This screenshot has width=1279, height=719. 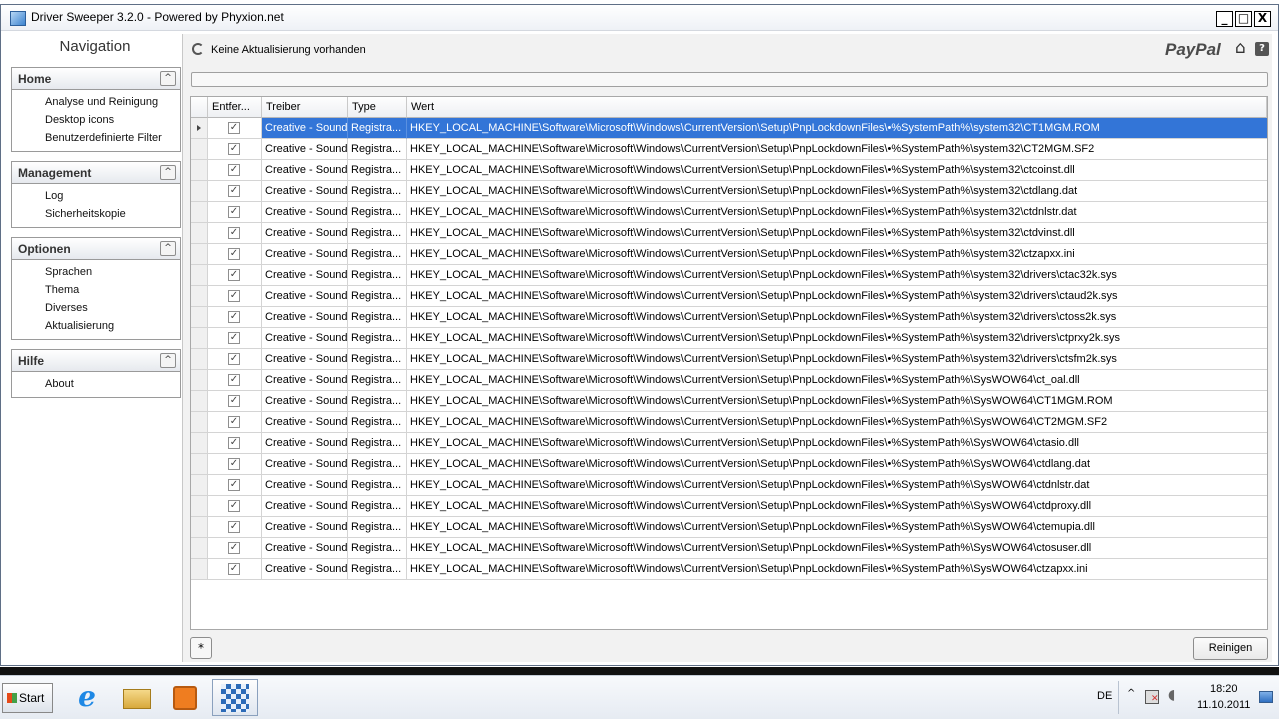 I want to click on column-header-type: Type, so click(x=377, y=107).